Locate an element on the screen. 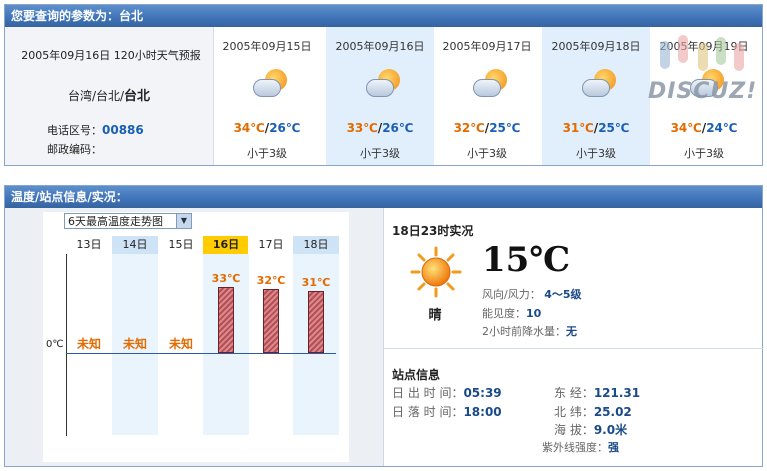  chart-category-label: 16日 is located at coordinates (226, 245).